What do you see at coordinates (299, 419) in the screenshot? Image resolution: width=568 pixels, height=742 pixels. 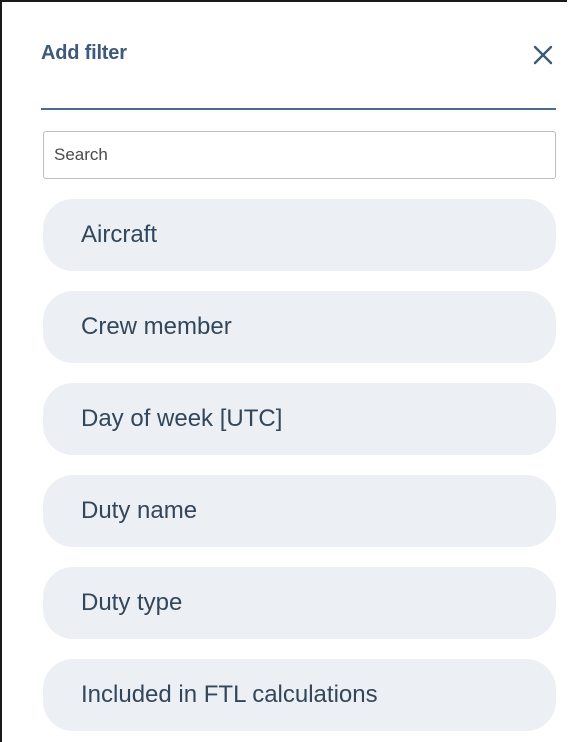 I see `filter-item-day-of-week: Day of week [UTC]` at bounding box center [299, 419].